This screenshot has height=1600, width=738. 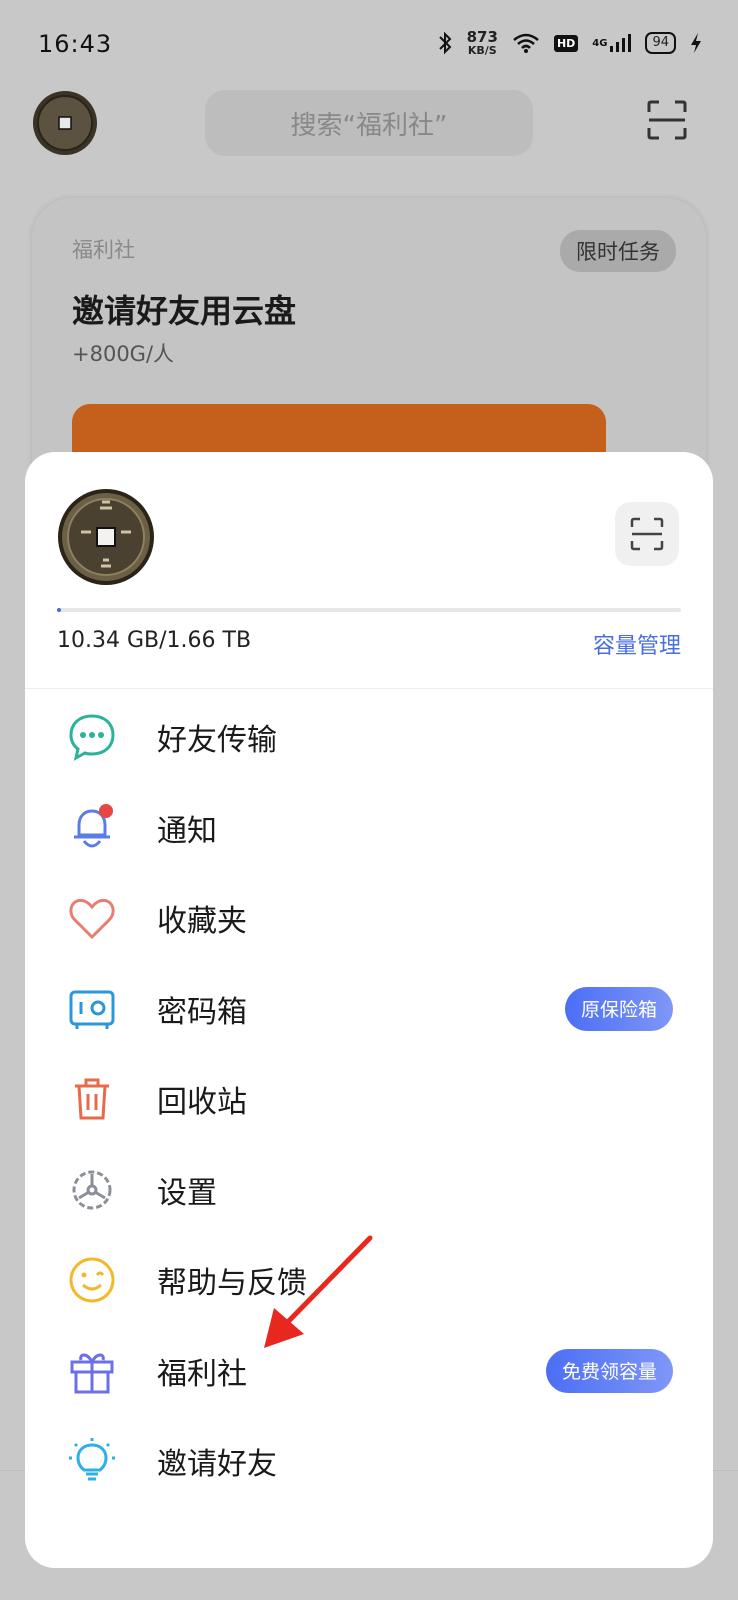 What do you see at coordinates (369, 1461) in the screenshot?
I see `menu-item-invite-friends: 邀请好友` at bounding box center [369, 1461].